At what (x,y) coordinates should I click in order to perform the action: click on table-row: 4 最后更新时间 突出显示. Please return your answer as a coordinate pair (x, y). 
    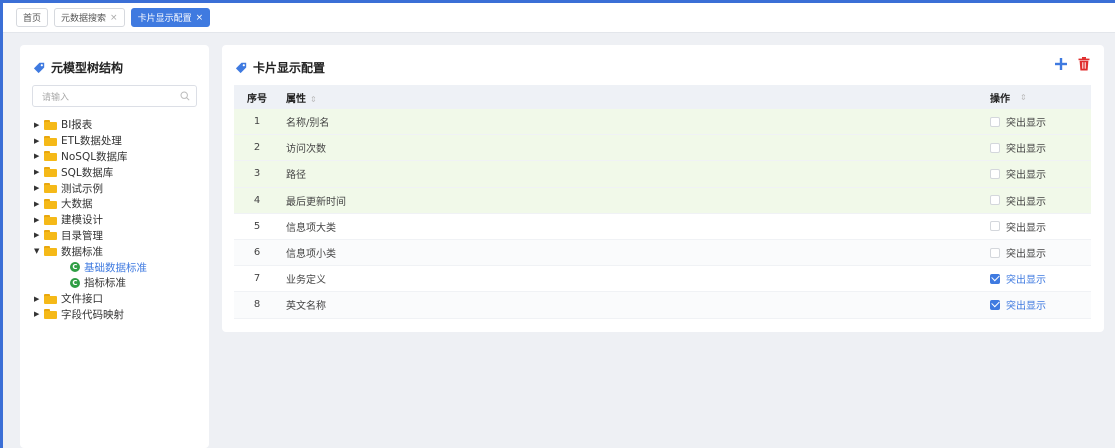
    Looking at the image, I should click on (662, 200).